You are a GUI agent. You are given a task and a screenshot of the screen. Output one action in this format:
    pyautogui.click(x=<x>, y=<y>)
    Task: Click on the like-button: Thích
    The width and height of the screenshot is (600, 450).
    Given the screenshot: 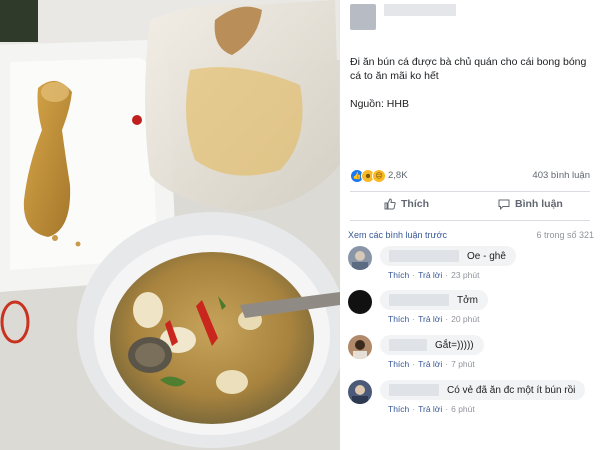 What is the action you would take?
    pyautogui.click(x=406, y=204)
    